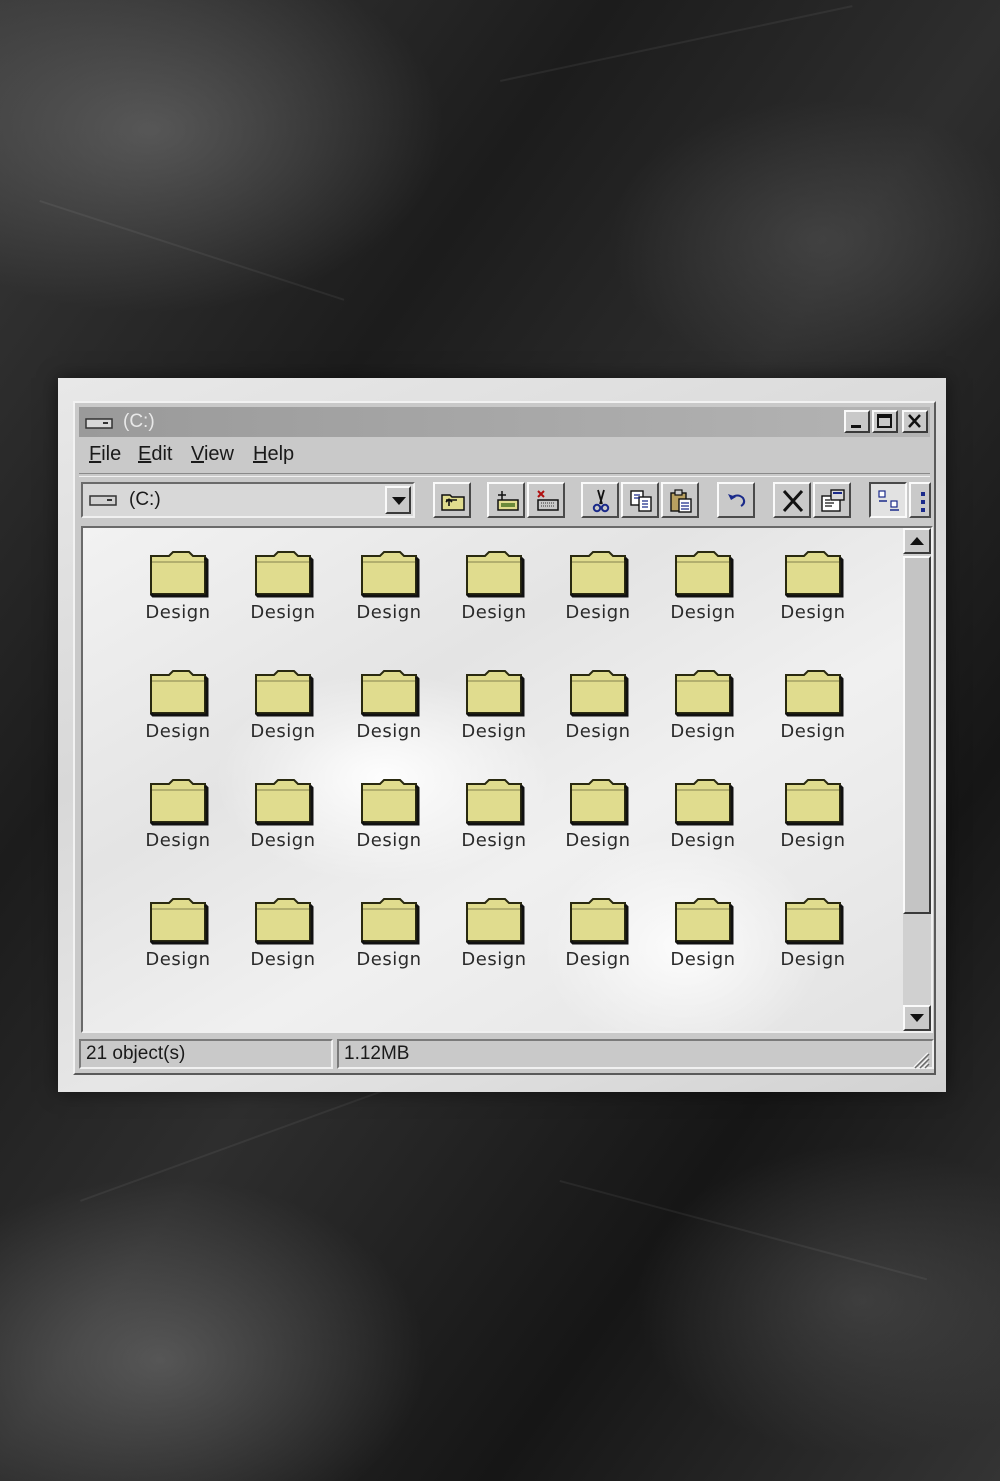 This screenshot has width=1000, height=1481. What do you see at coordinates (917, 735) in the screenshot?
I see `scroll-thumb` at bounding box center [917, 735].